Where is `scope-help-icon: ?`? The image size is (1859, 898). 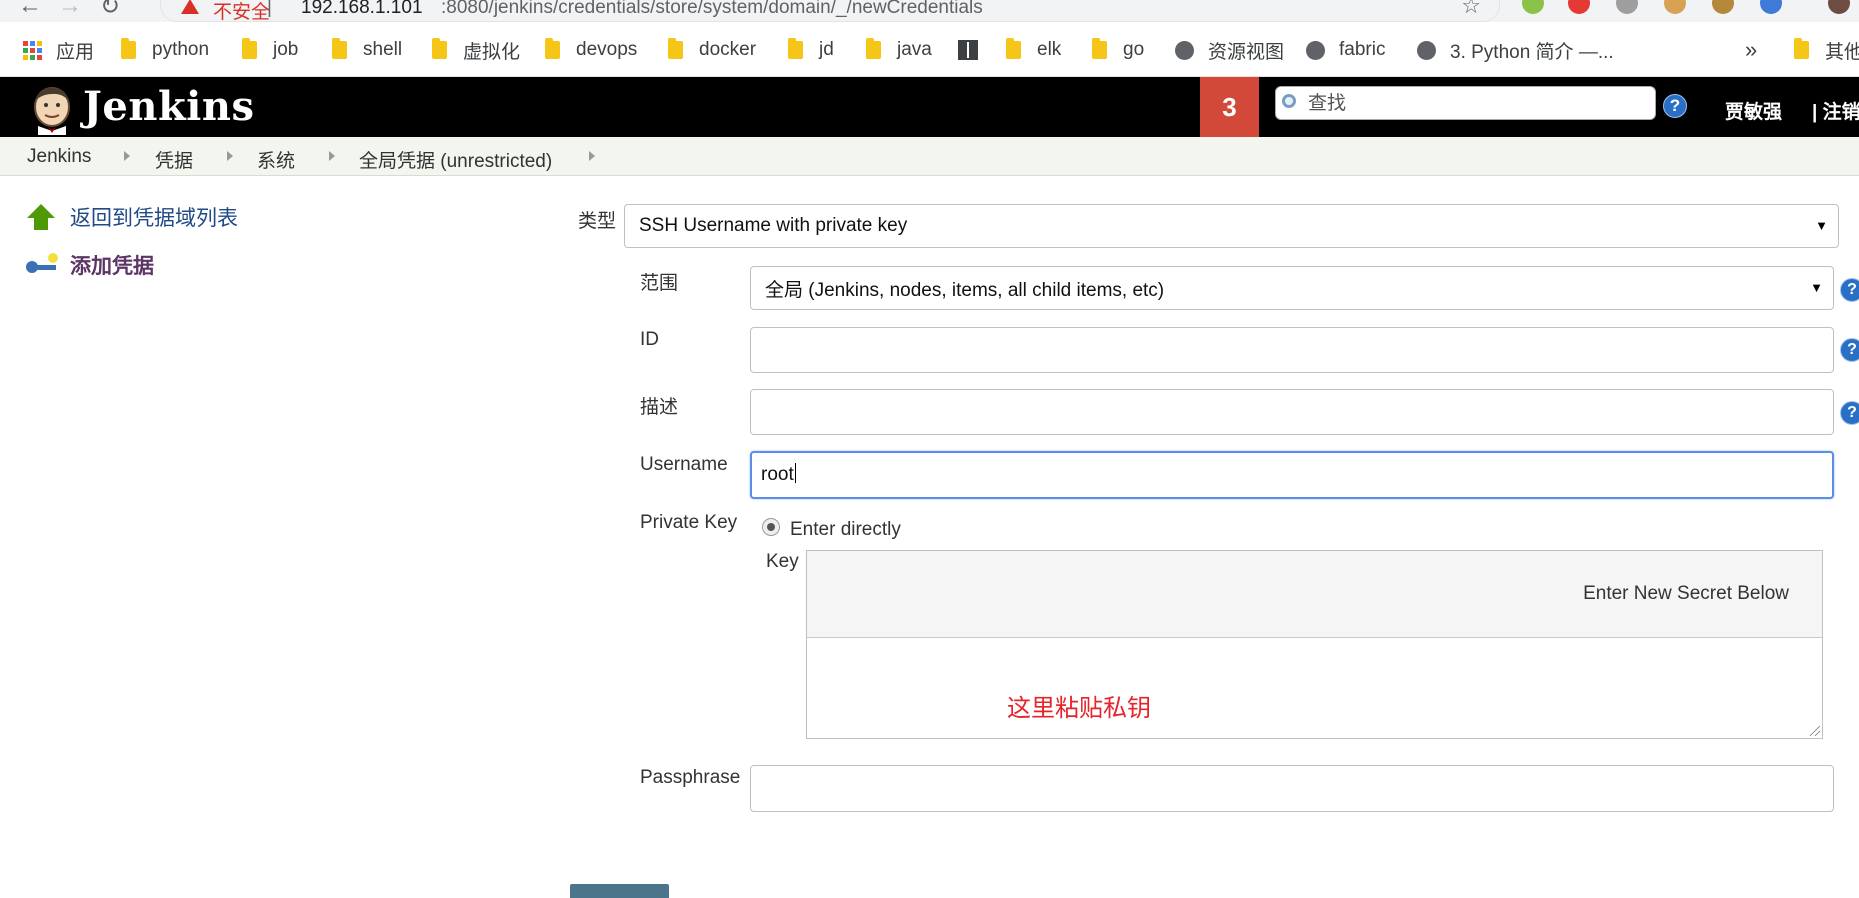
scope-help-icon: ? is located at coordinates (1849, 290).